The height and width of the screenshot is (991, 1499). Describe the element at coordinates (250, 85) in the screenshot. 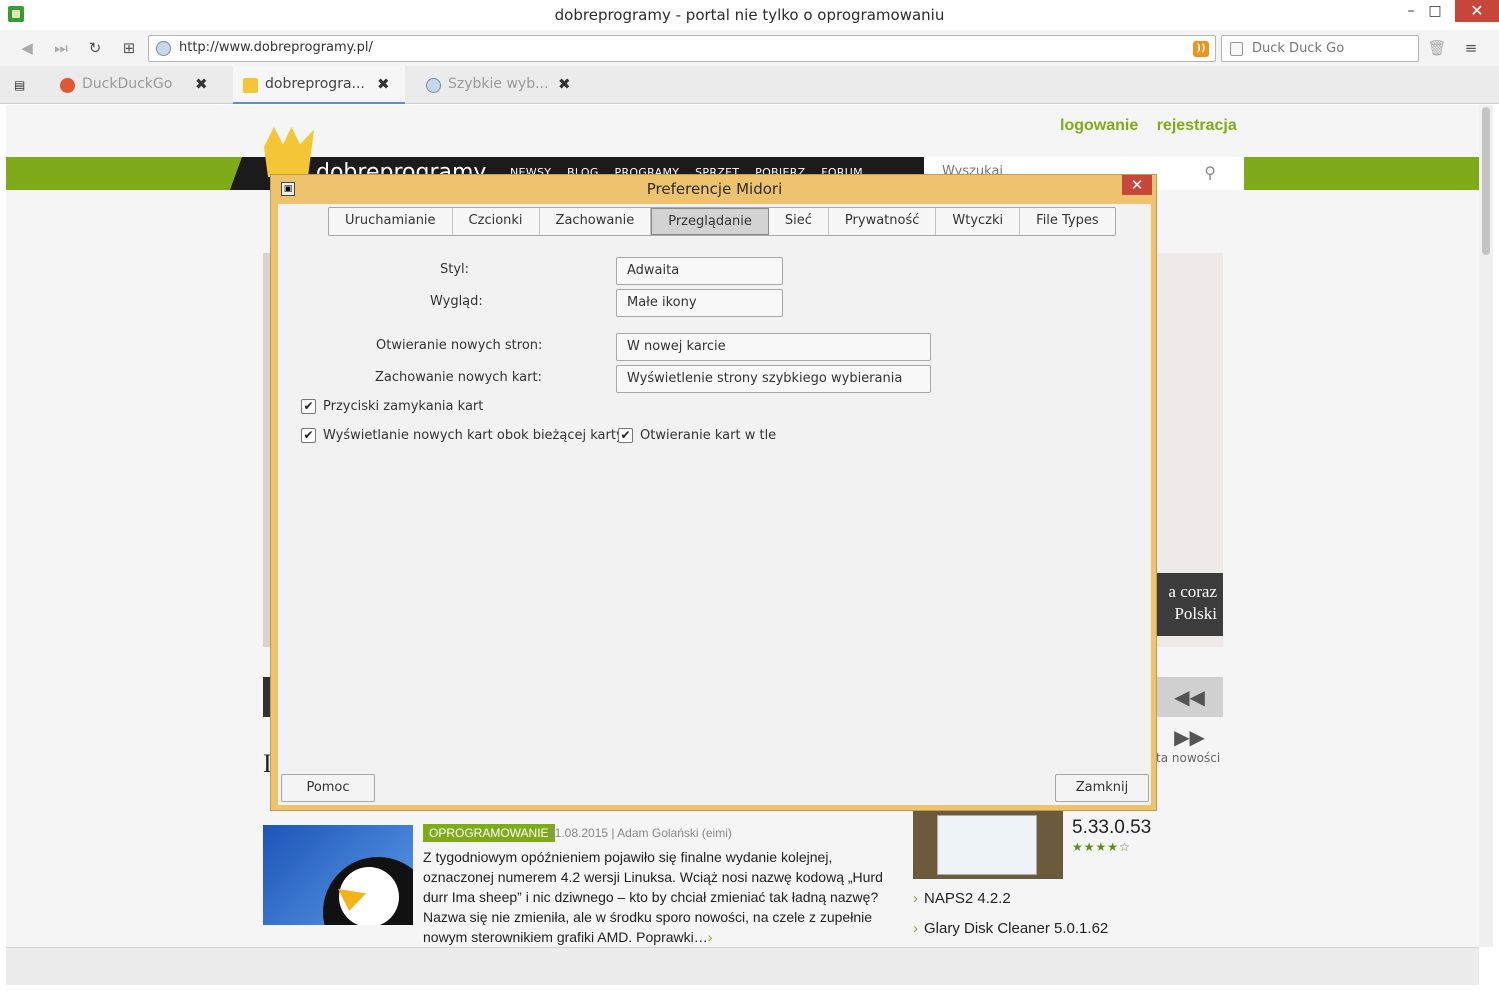

I see `dobreprogramy-favicon-icon` at that location.